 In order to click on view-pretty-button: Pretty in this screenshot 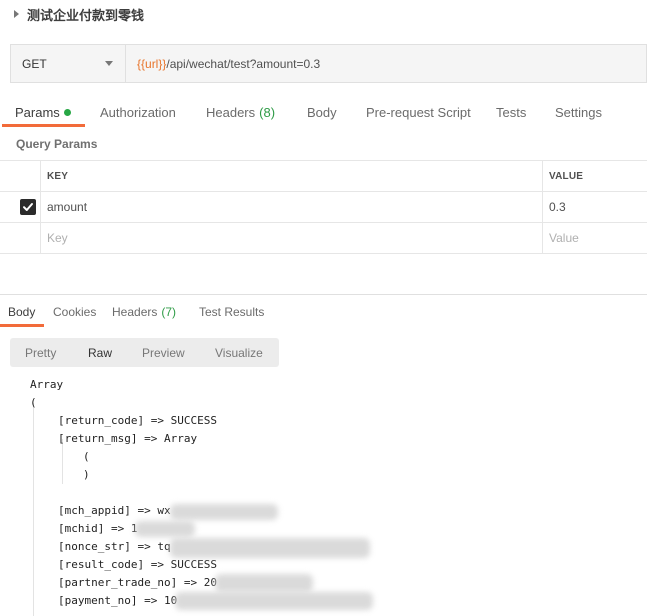, I will do `click(40, 352)`.